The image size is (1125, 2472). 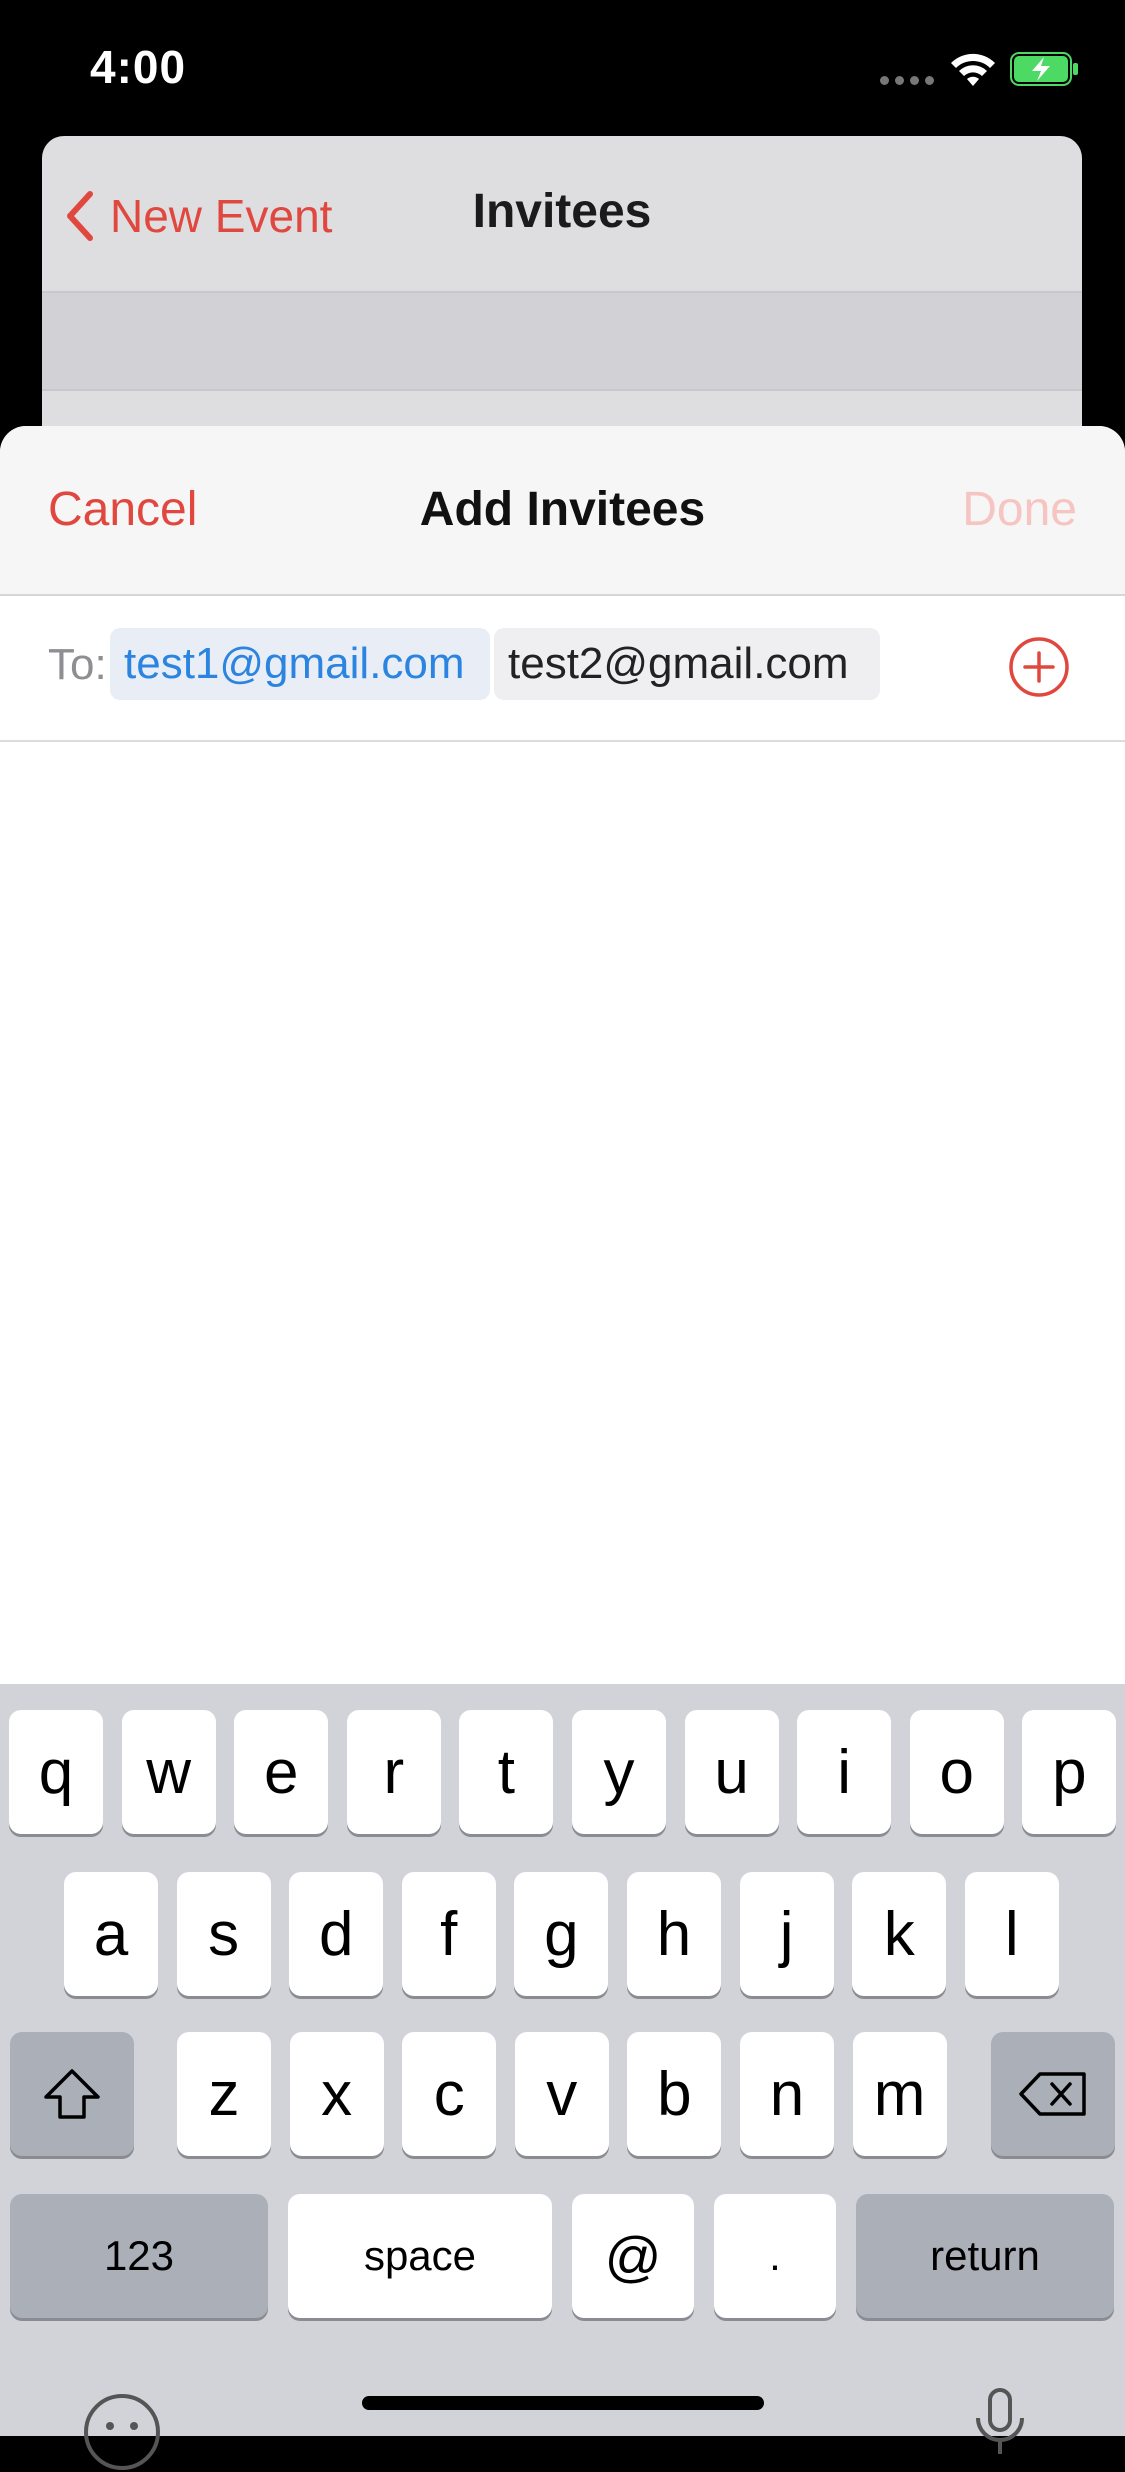 I want to click on shift-key, so click(x=72, y=2094).